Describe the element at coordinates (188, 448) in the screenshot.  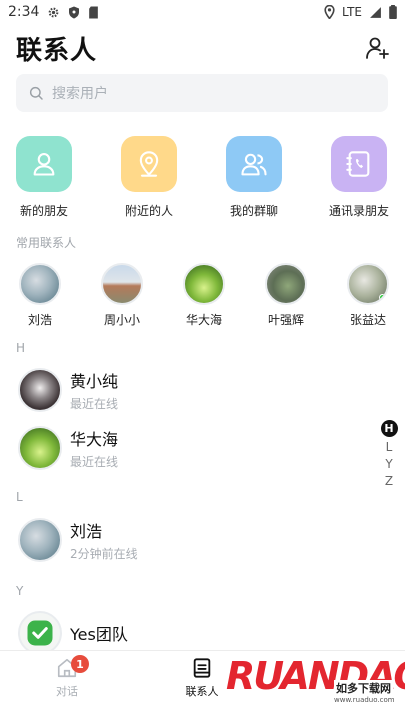
I see `contact-row: 华大海 最近在线` at that location.